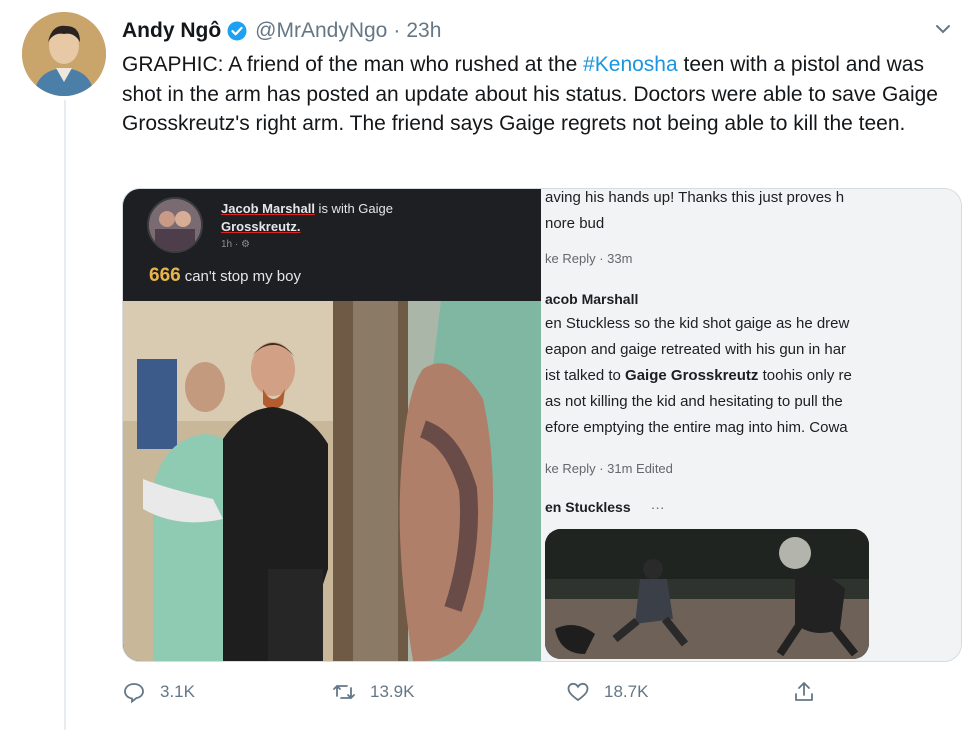 The height and width of the screenshot is (730, 980). What do you see at coordinates (707, 594) in the screenshot?
I see `video-thumbnail` at bounding box center [707, 594].